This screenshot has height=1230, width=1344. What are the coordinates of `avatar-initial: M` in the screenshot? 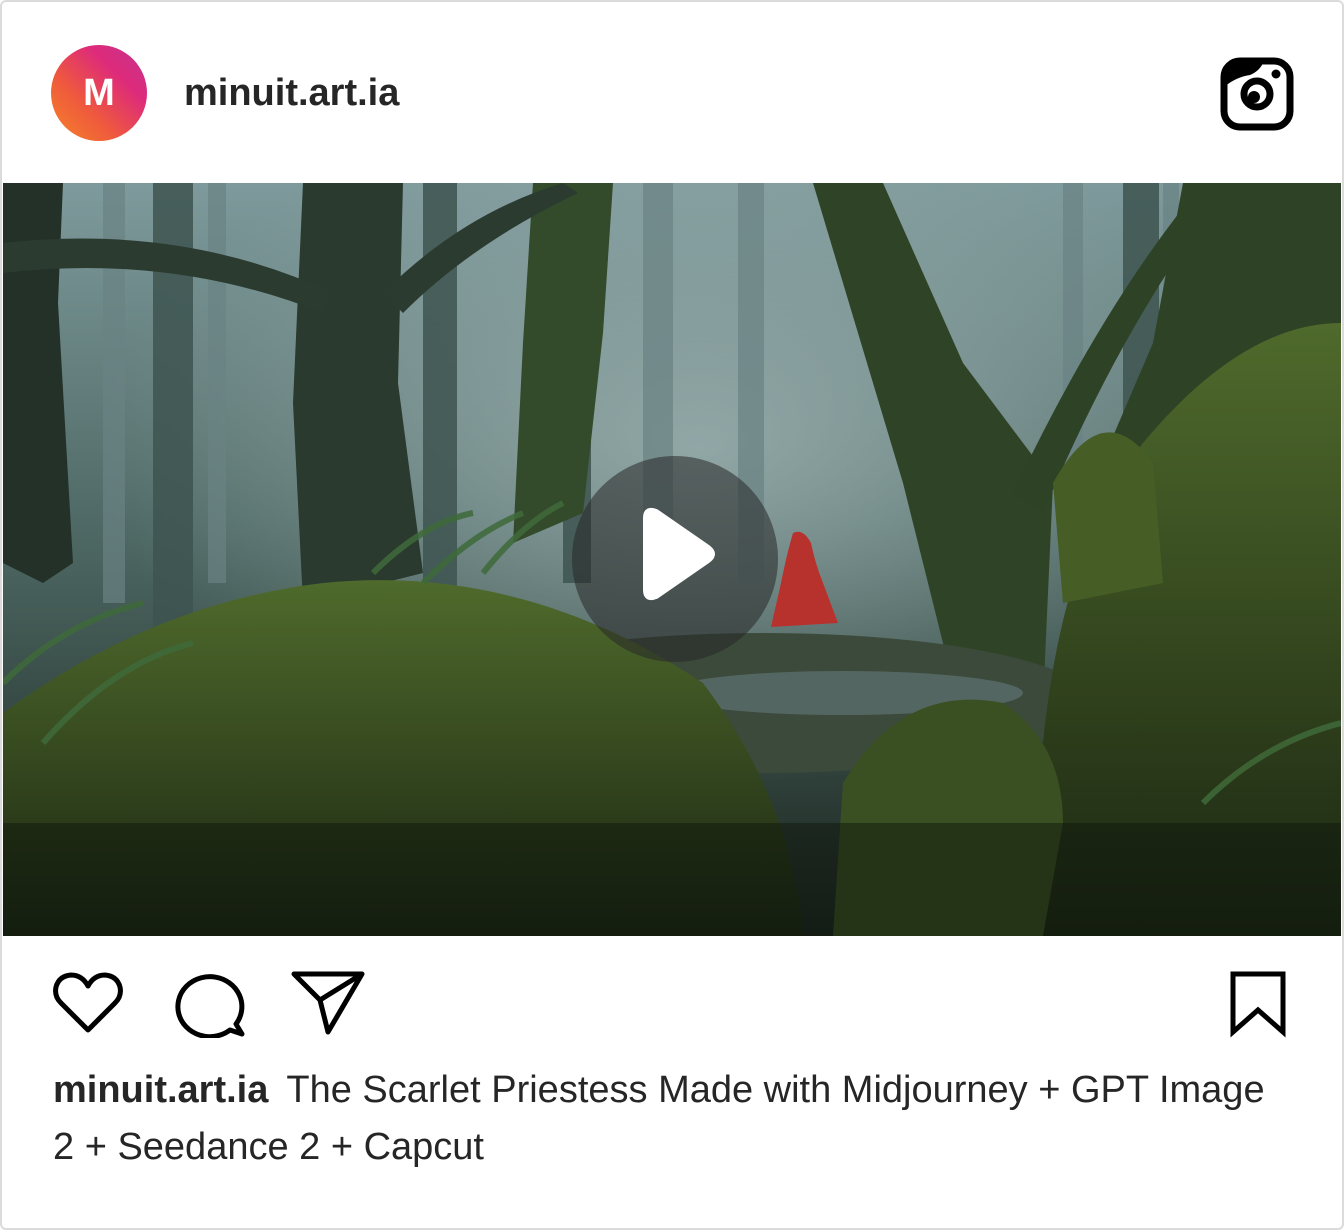 It's located at (99, 92).